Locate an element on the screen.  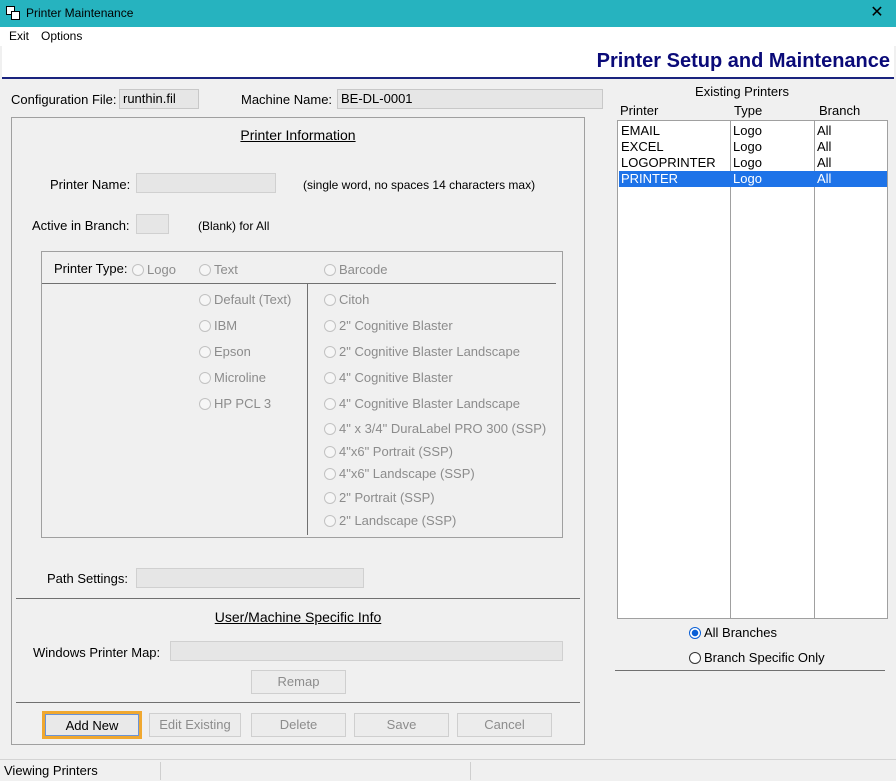
text-option-microline: Microline is located at coordinates (232, 377).